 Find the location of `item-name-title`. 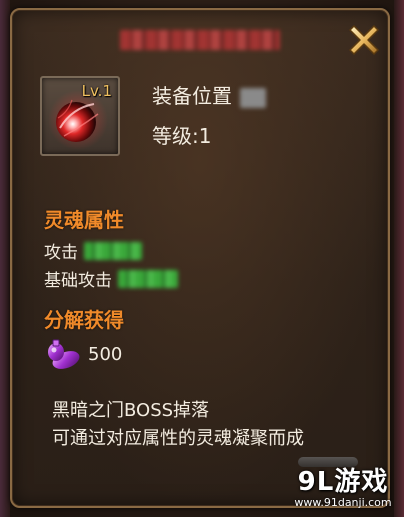

item-name-title is located at coordinates (200, 40).